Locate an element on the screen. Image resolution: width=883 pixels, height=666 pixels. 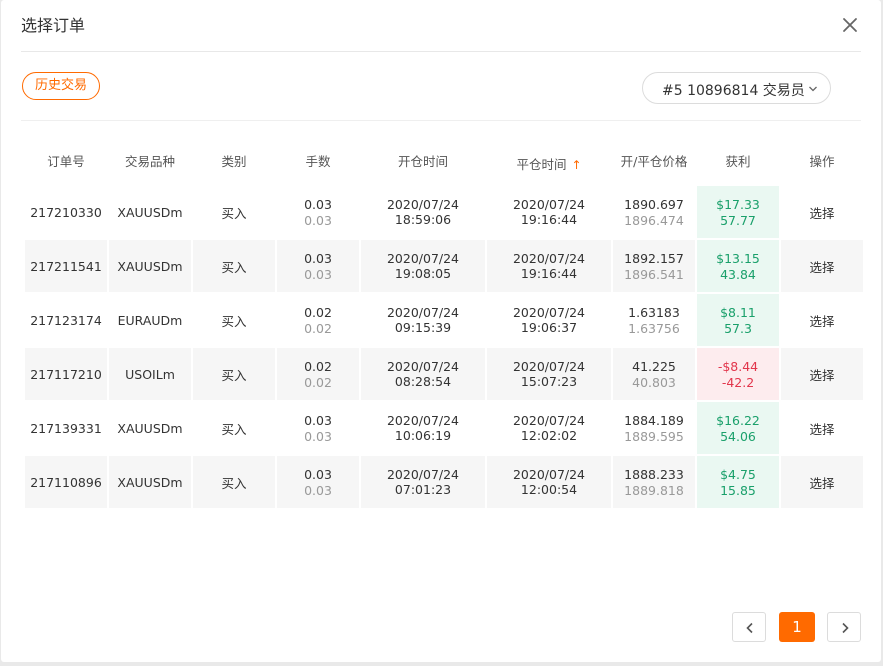
modal-header: 选择订单 is located at coordinates (441, 26).